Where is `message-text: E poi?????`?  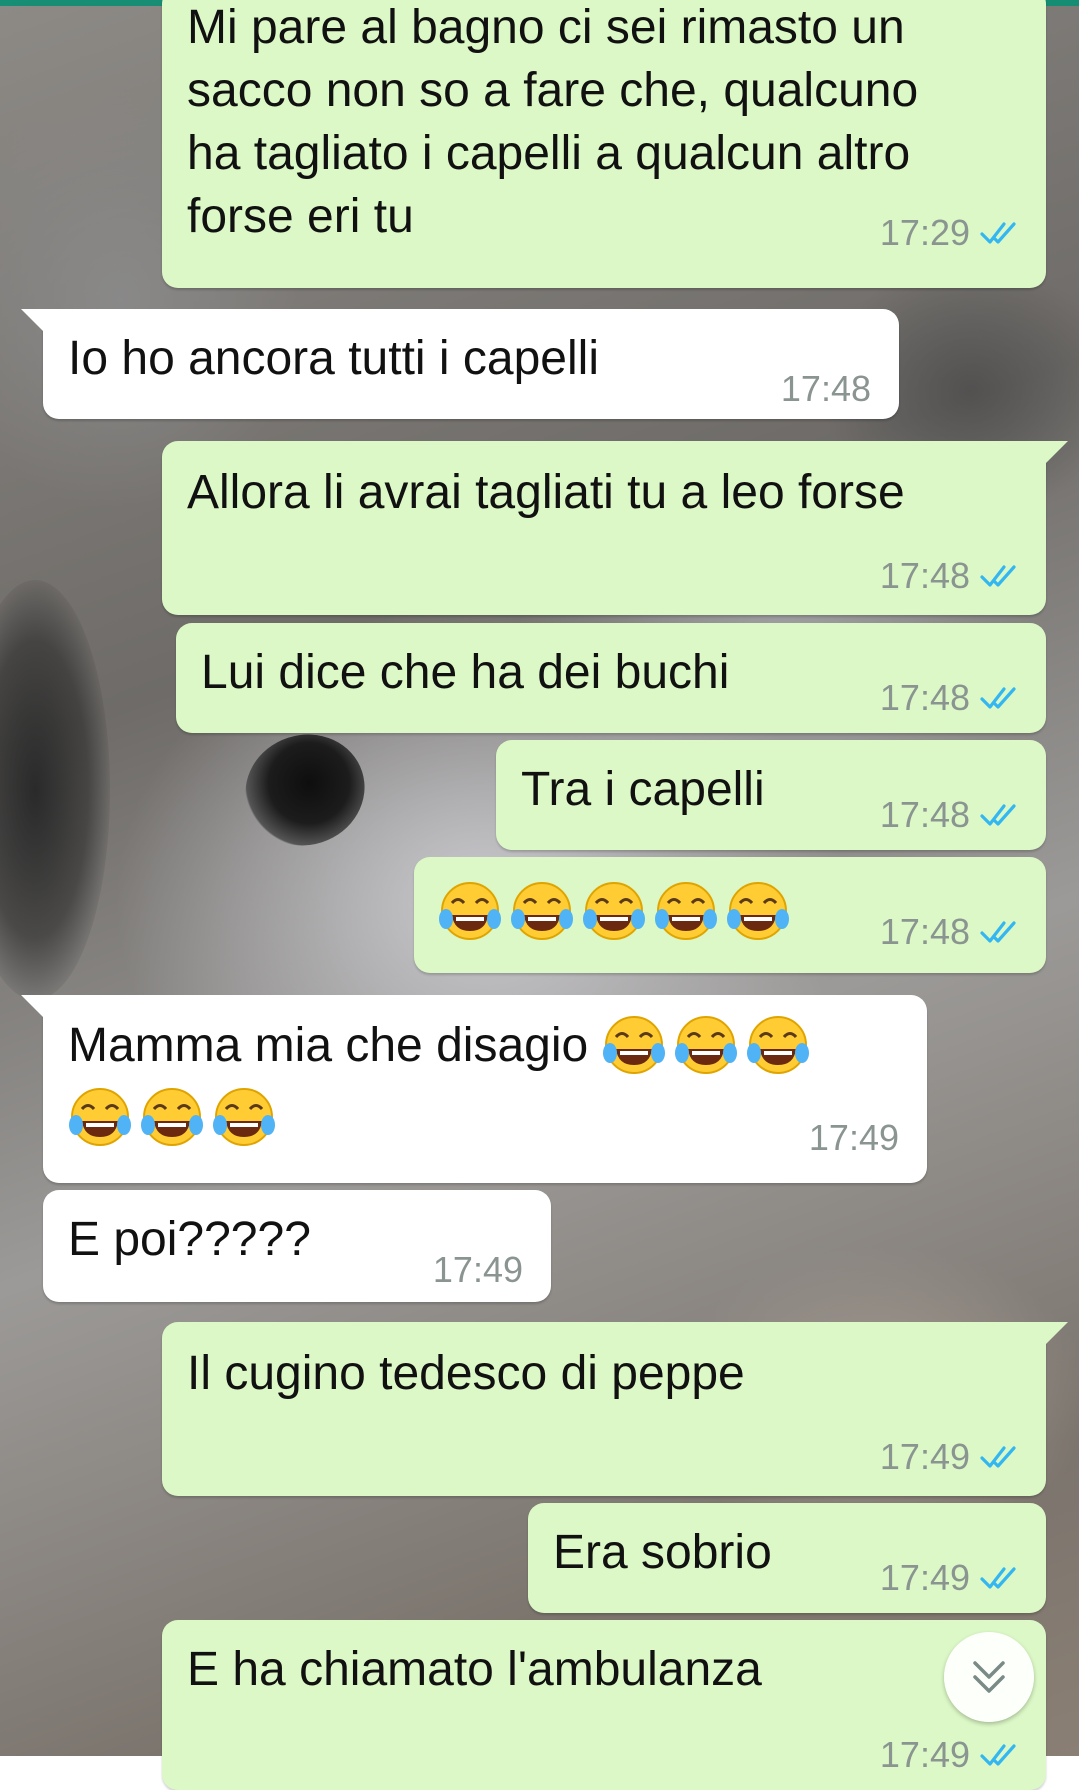
message-text: E poi????? is located at coordinates (189, 1239).